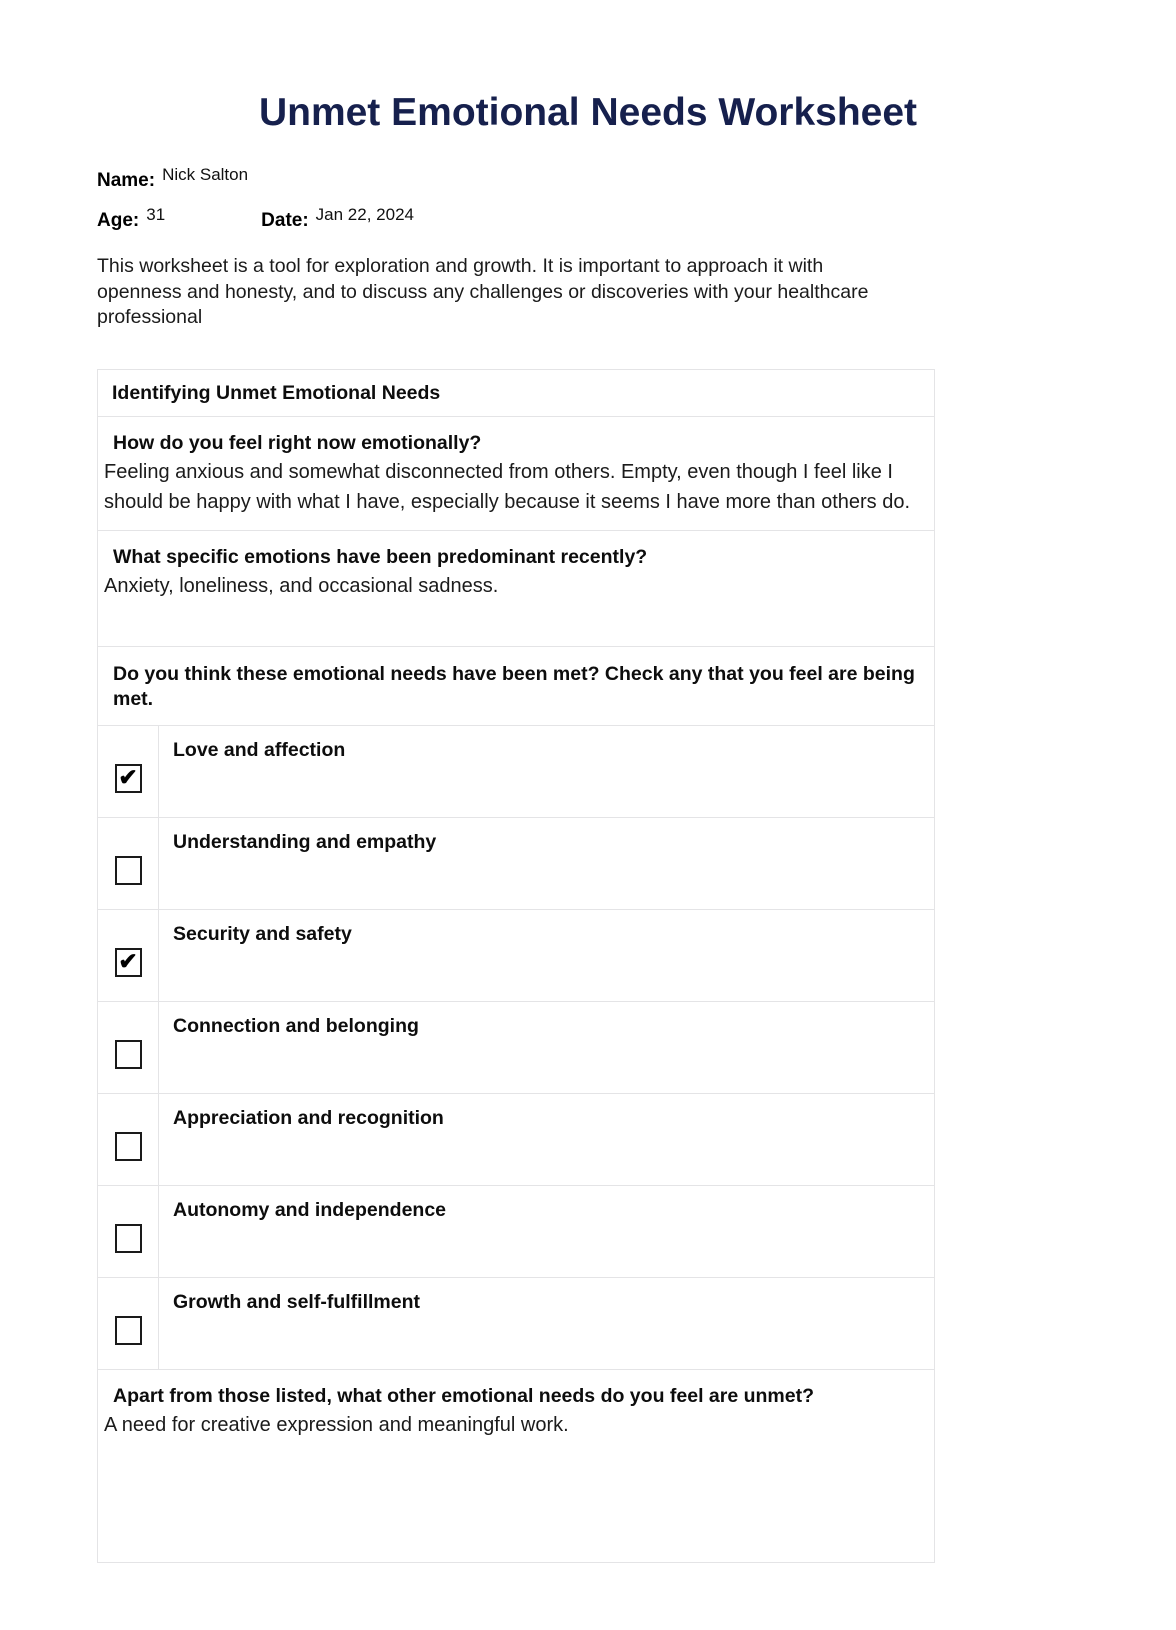 The height and width of the screenshot is (1630, 1176). I want to click on checklist-label-cell: Understanding and empathy, so click(546, 863).